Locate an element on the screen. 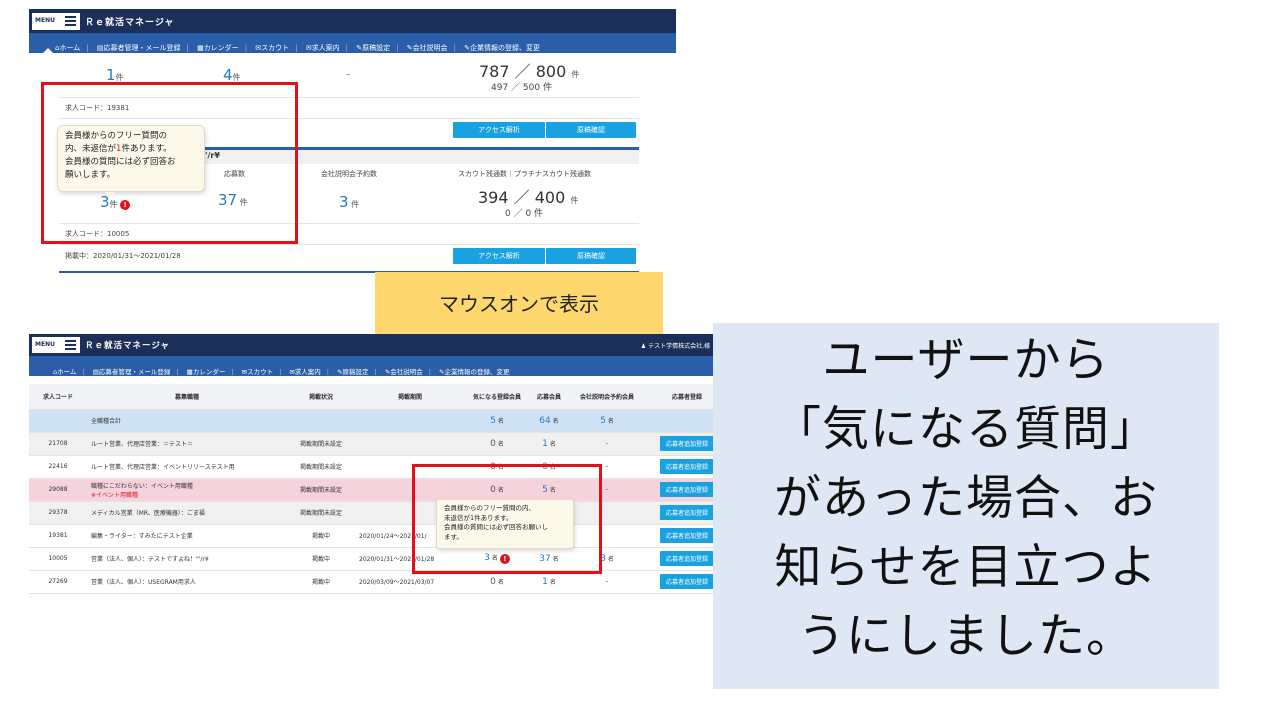 Image resolution: width=1280 pixels, height=720 pixels. job-cell: 編集・ライター：すみたにテスト企業 is located at coordinates (187, 536).